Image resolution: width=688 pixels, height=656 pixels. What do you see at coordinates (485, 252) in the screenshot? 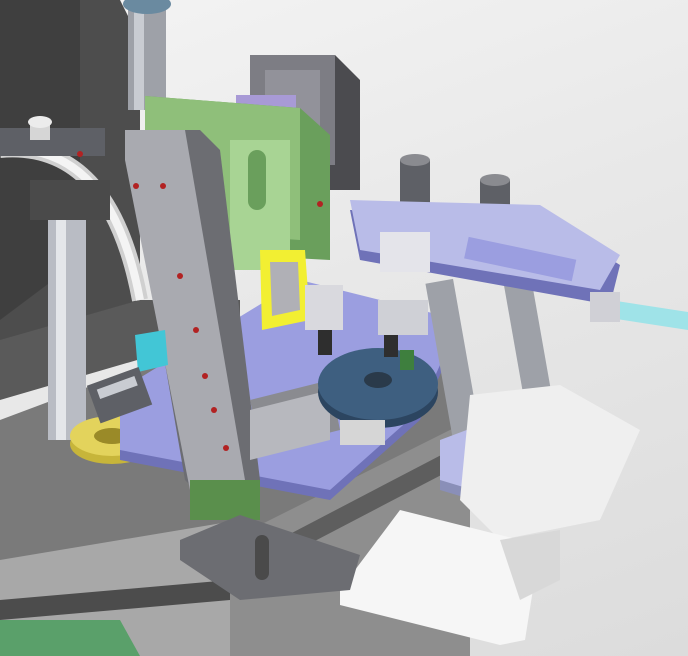
I see `linear-slide-arm` at bounding box center [485, 252].